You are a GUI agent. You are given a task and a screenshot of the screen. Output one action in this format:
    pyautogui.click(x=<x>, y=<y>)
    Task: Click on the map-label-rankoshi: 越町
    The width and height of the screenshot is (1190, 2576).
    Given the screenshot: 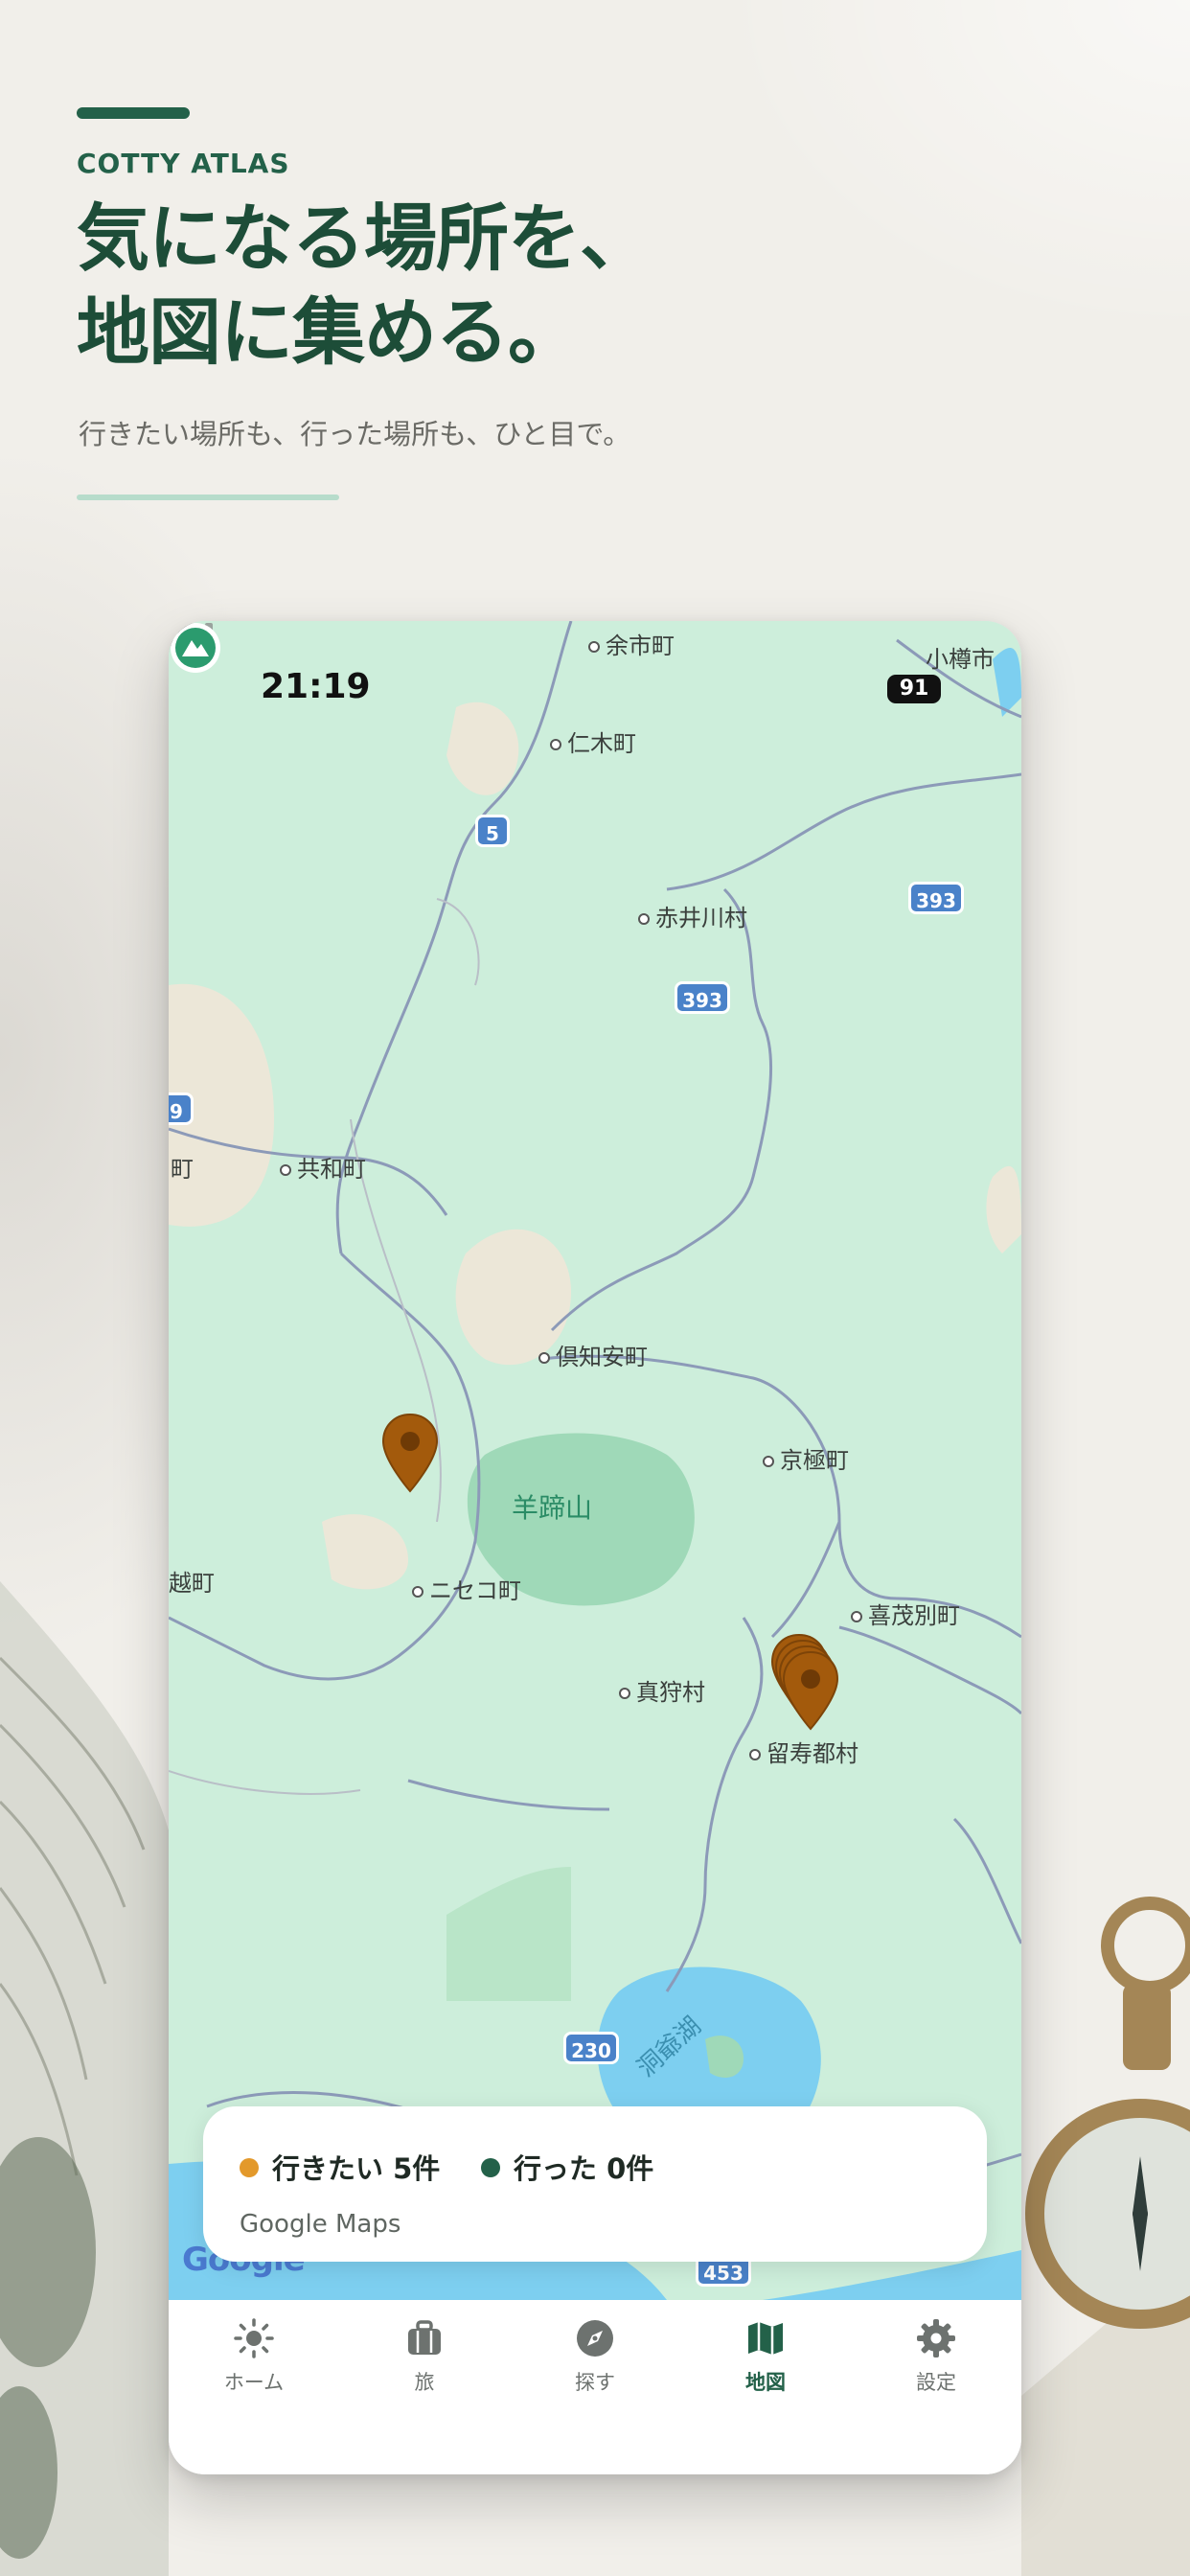 What is the action you would take?
    pyautogui.click(x=192, y=1583)
    